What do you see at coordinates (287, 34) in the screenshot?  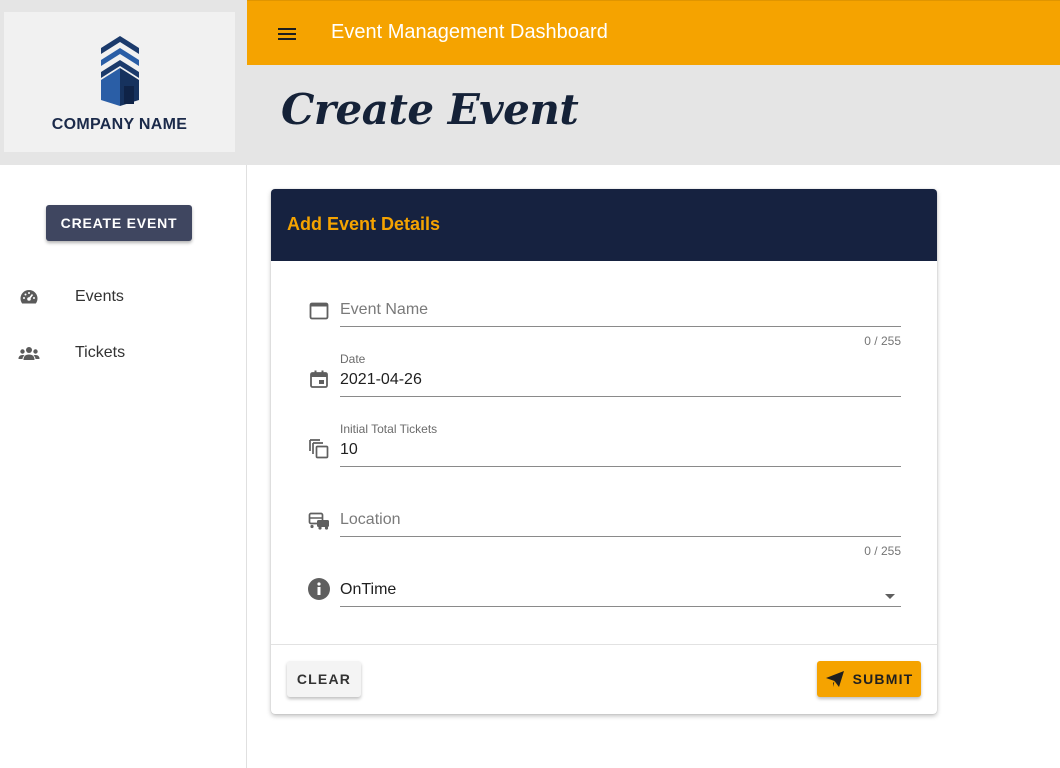 I see `hamburger-menu-icon` at bounding box center [287, 34].